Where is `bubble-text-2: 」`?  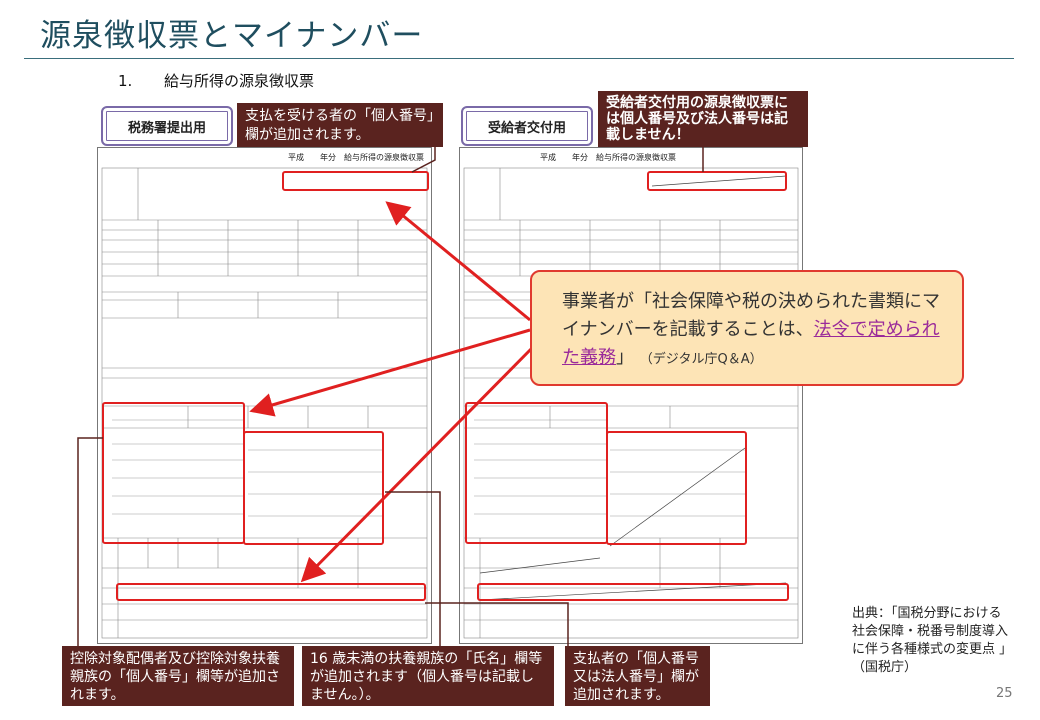
bubble-text-2: 」 is located at coordinates (625, 357).